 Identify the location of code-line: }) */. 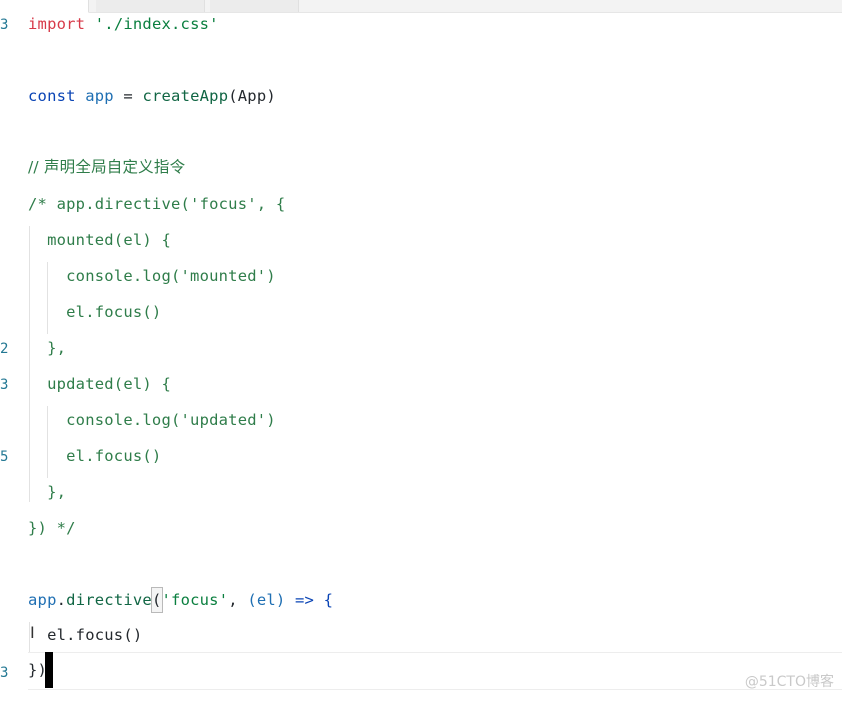
(52, 528).